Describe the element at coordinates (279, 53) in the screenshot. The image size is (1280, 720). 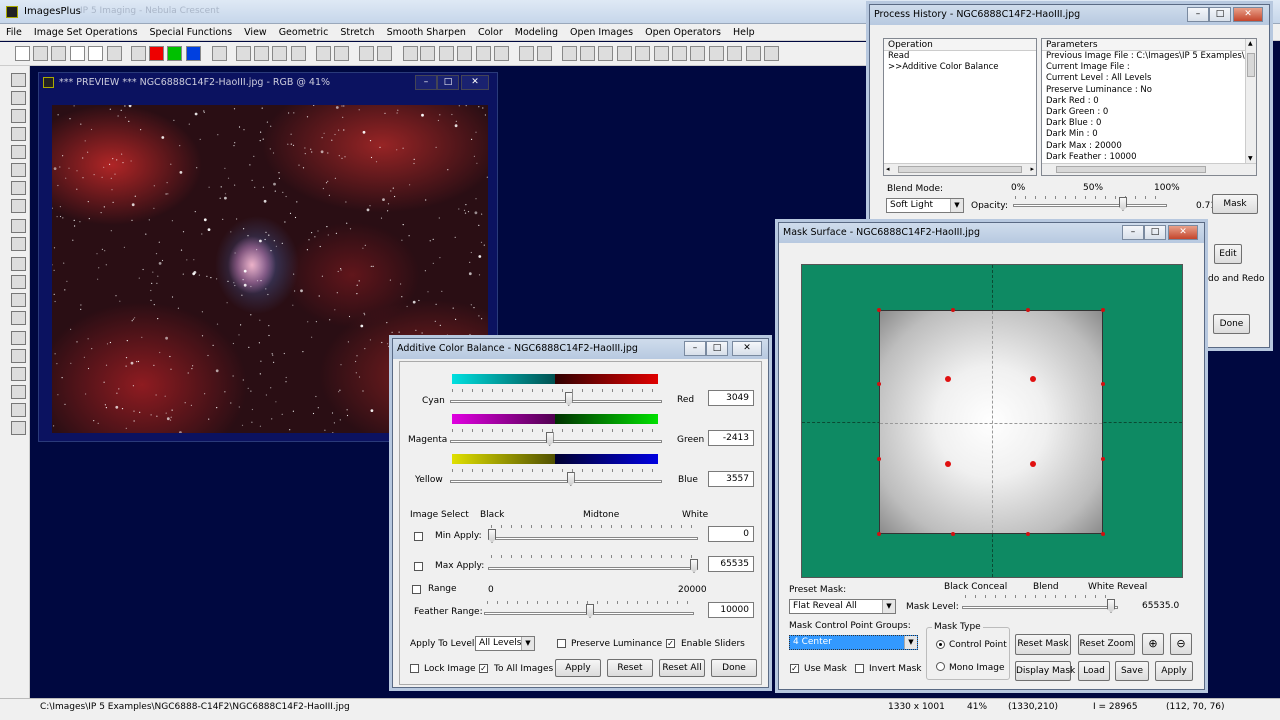
I see `undo-all-icon` at that location.